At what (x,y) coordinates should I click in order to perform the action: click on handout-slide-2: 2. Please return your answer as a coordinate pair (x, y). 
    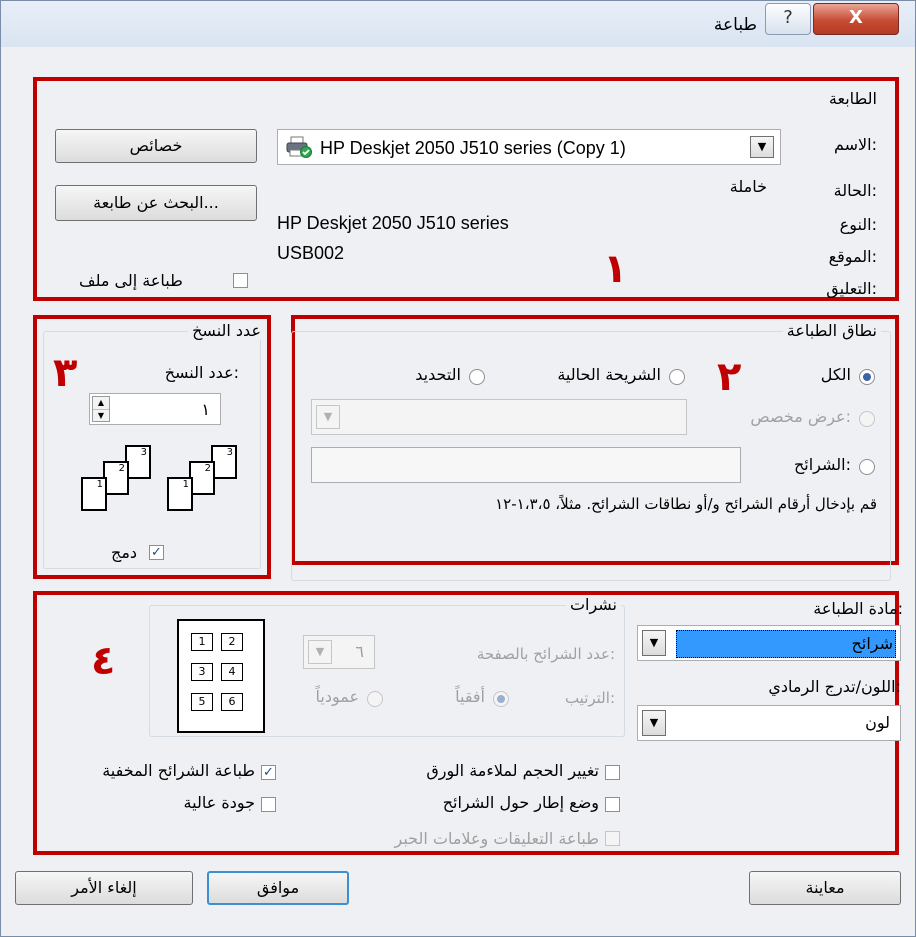
    Looking at the image, I should click on (232, 642).